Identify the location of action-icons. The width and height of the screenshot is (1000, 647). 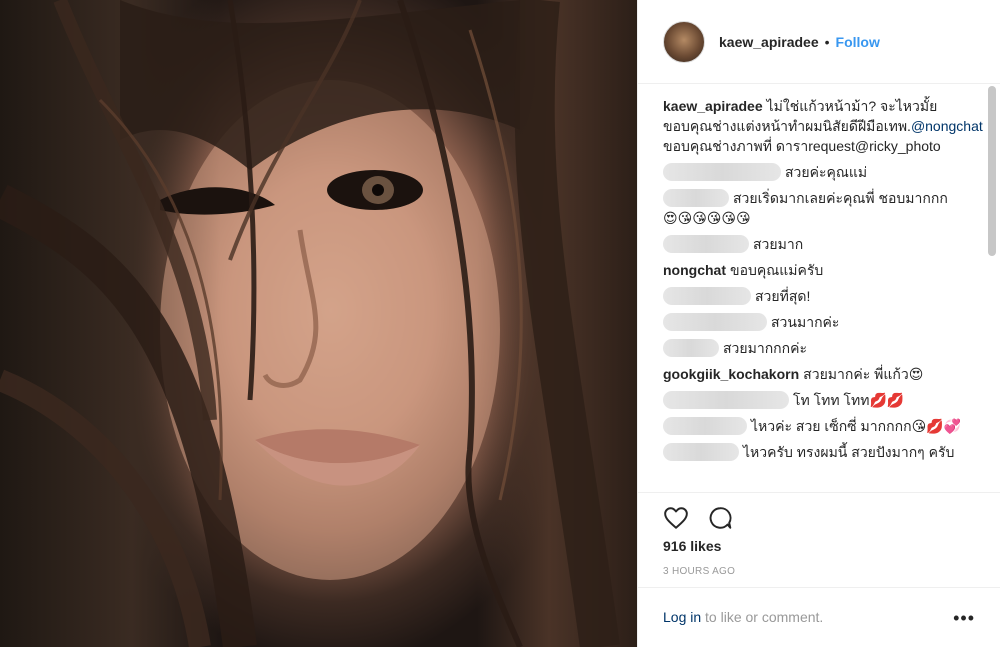
(819, 514).